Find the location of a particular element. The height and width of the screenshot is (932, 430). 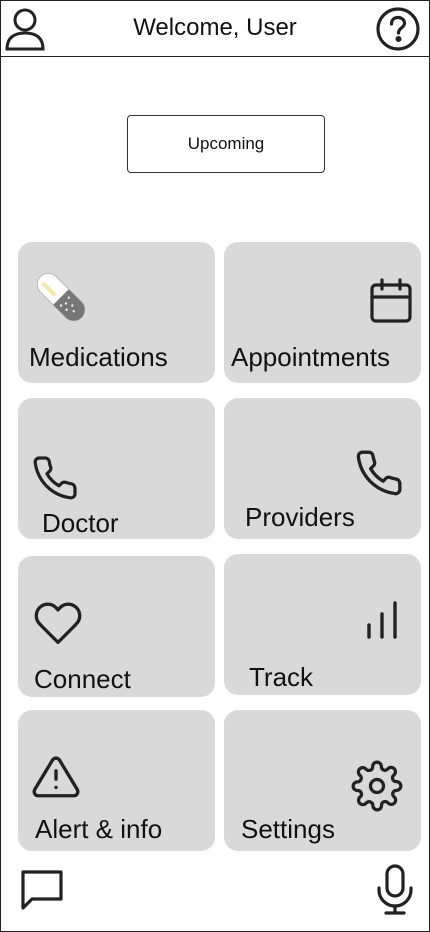

tile-label-appointments: Appointments is located at coordinates (310, 357).